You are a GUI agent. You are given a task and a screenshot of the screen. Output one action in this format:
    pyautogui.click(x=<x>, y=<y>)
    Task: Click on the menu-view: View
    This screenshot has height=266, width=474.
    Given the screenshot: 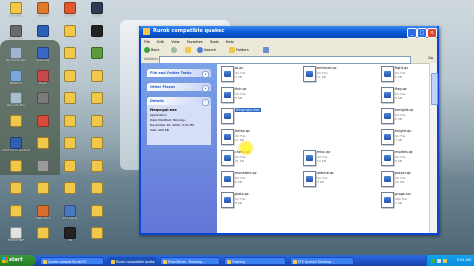 What is the action you would take?
    pyautogui.click(x=175, y=41)
    